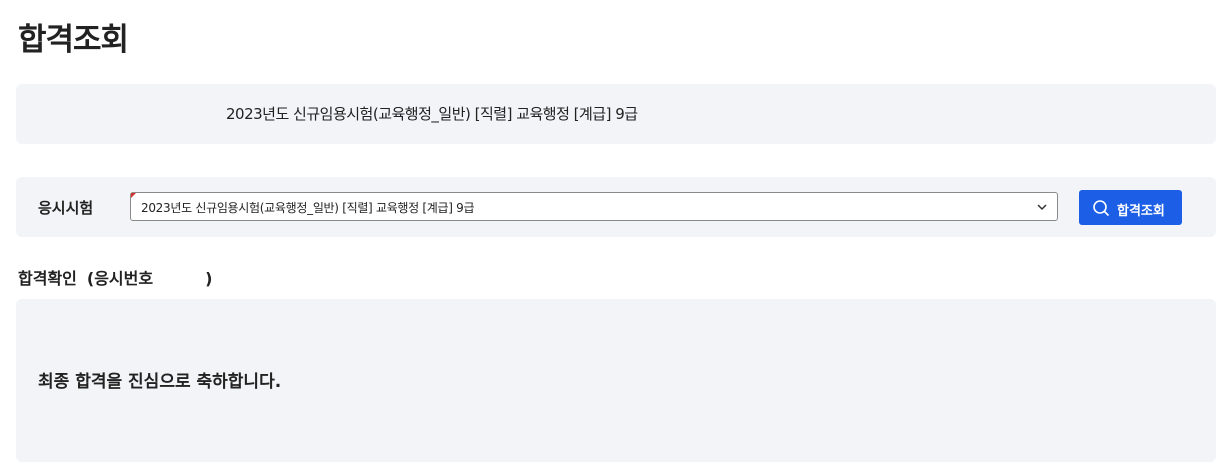  Describe the element at coordinates (432, 114) in the screenshot. I see `exam-banner-text: 2023년도 신규임용시험(교육행정_일반) [직렬] 교육행정 [계급] 9급` at that location.